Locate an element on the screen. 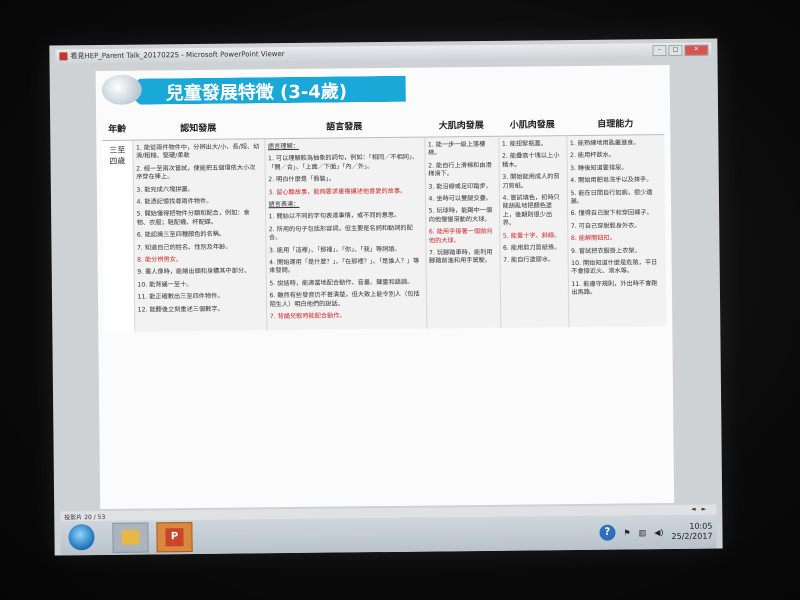  list-item: 7. 知道自己的姓名、性別及年齡。 is located at coordinates (184, 247).